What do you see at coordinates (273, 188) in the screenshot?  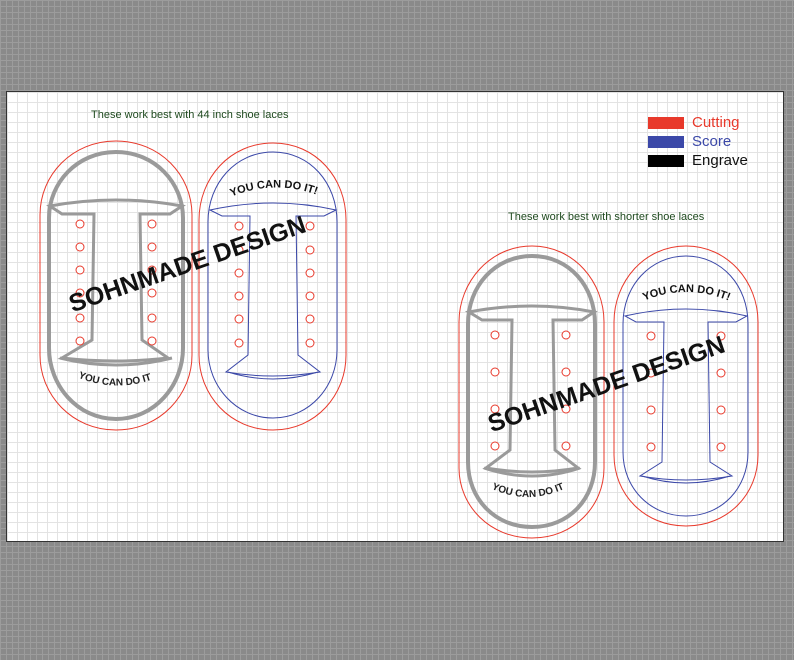 I see `engrave-text-blue-large: YOU CAN DO IT!` at bounding box center [273, 188].